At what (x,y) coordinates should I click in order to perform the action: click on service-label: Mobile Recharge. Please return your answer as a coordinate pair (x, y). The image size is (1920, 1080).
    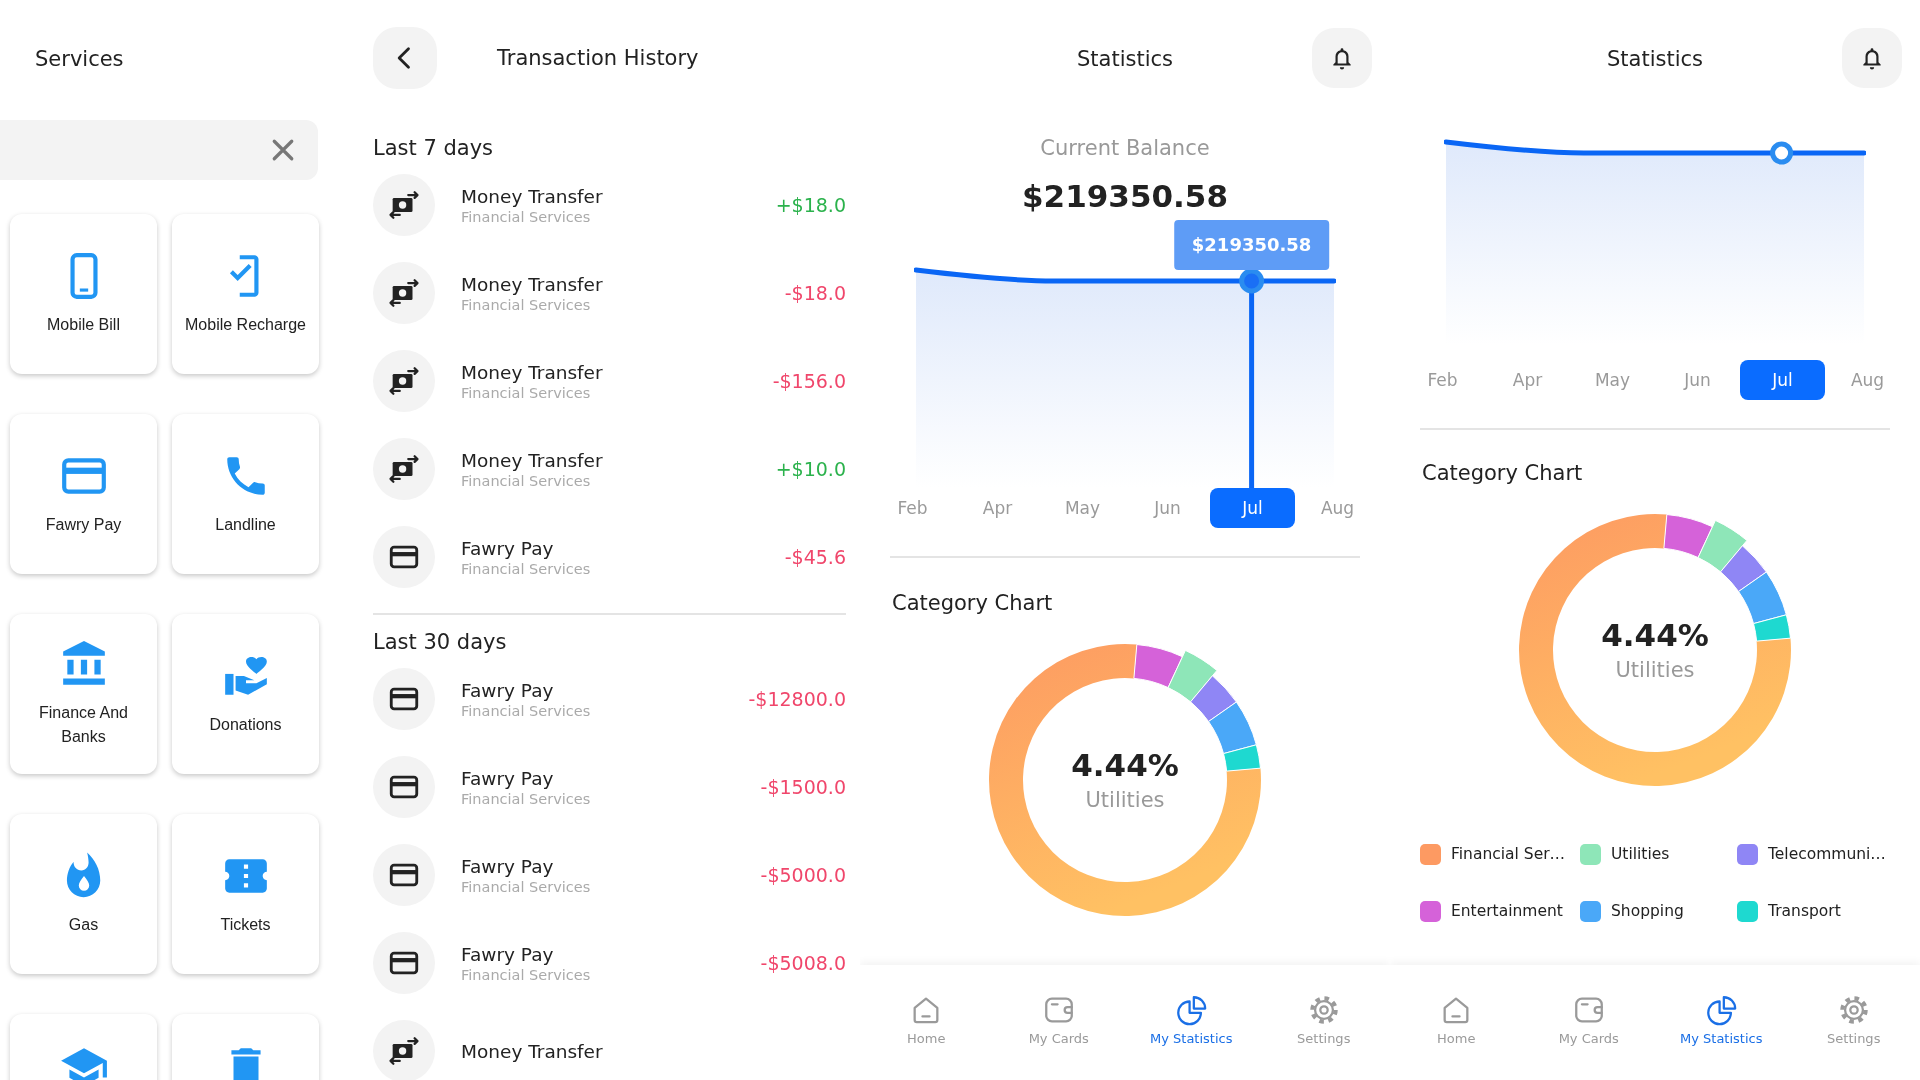
    Looking at the image, I should click on (245, 325).